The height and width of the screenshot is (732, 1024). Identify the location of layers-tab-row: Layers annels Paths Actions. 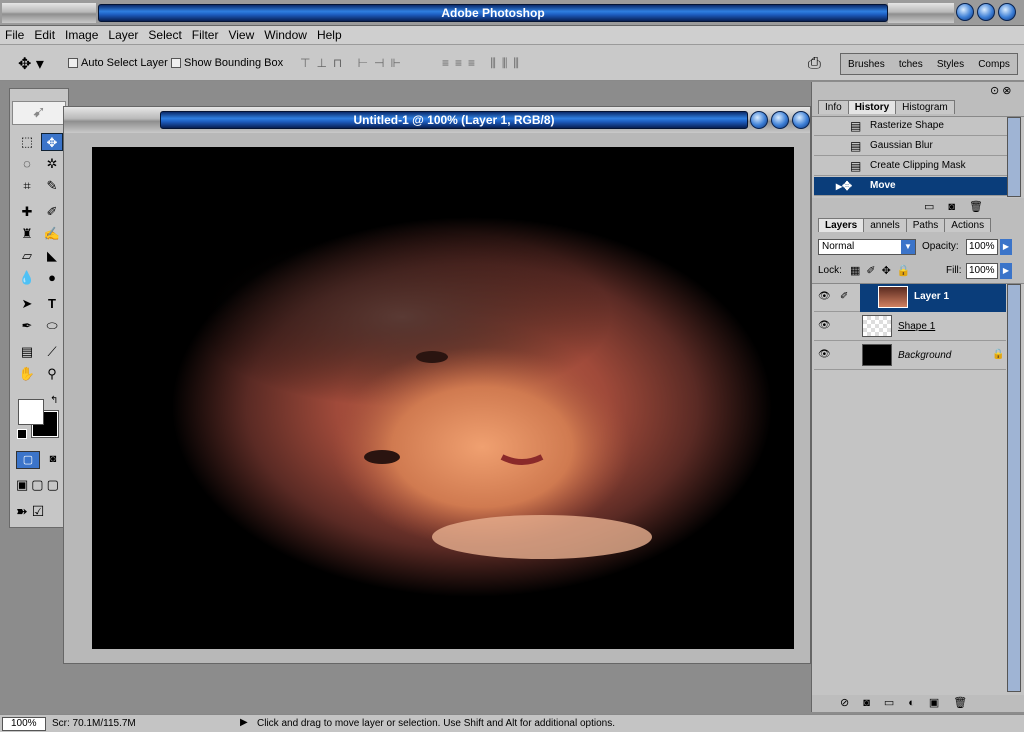
(905, 225).